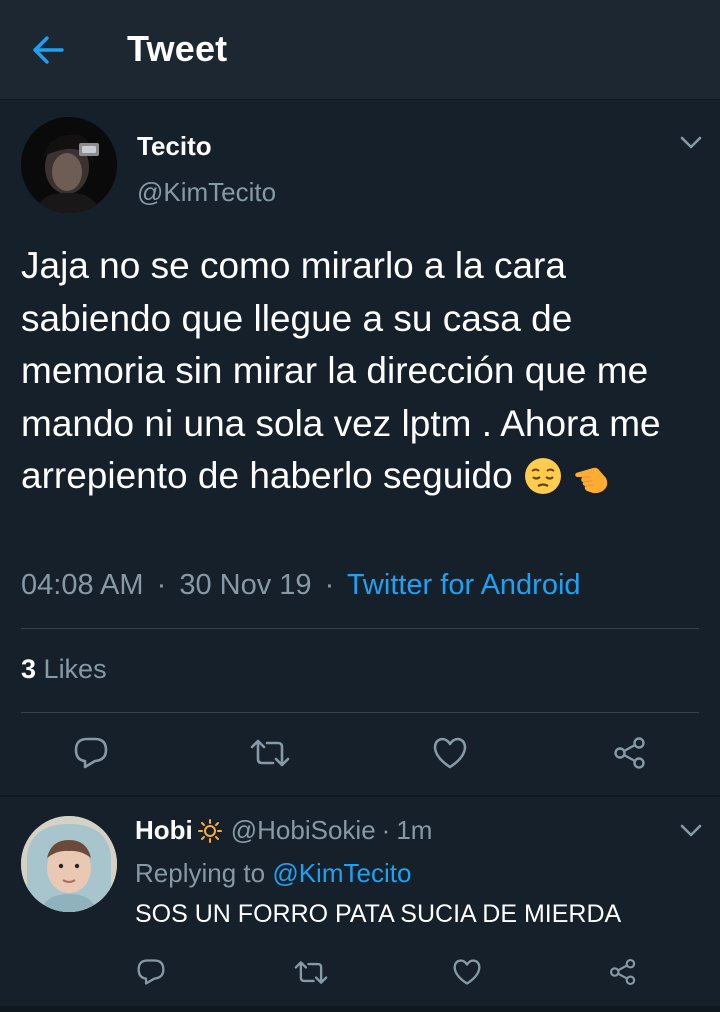 This screenshot has width=720, height=1012. Describe the element at coordinates (29, 669) in the screenshot. I see `likes-count: 3` at that location.